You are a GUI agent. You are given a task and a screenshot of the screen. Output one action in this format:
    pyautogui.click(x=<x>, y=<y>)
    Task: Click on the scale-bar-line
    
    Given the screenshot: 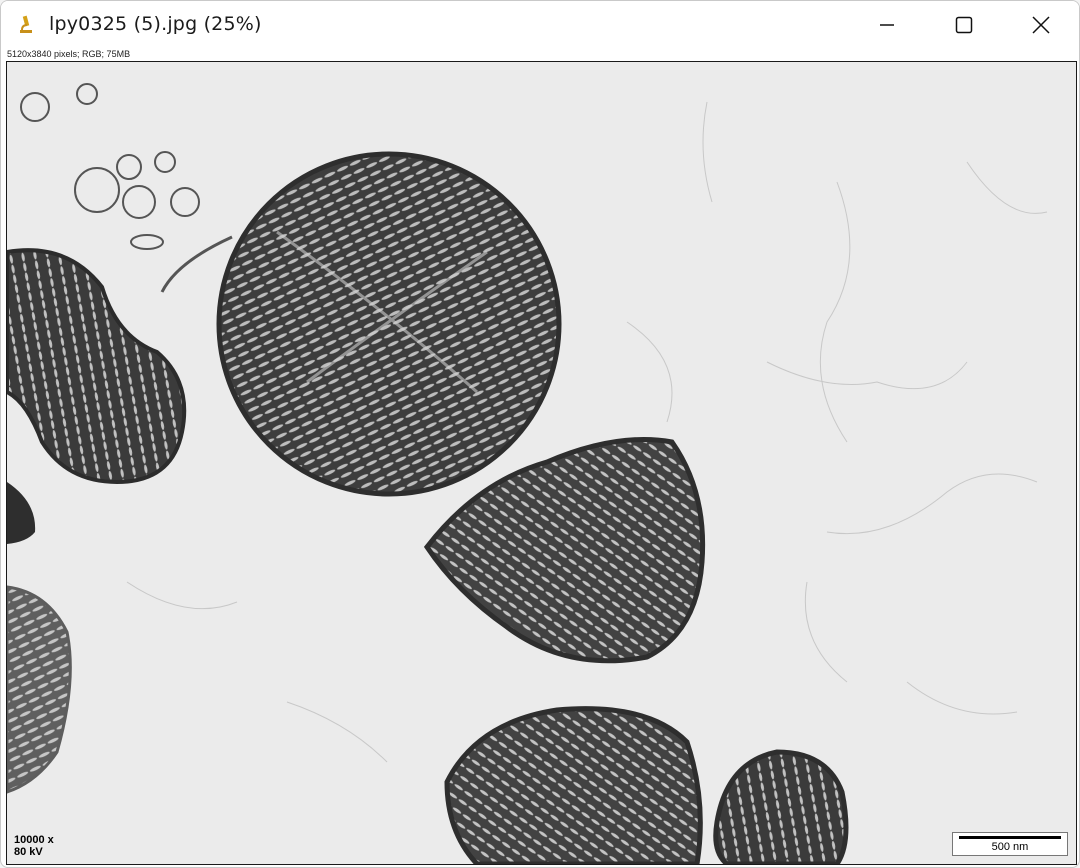 What is the action you would take?
    pyautogui.click(x=1010, y=837)
    